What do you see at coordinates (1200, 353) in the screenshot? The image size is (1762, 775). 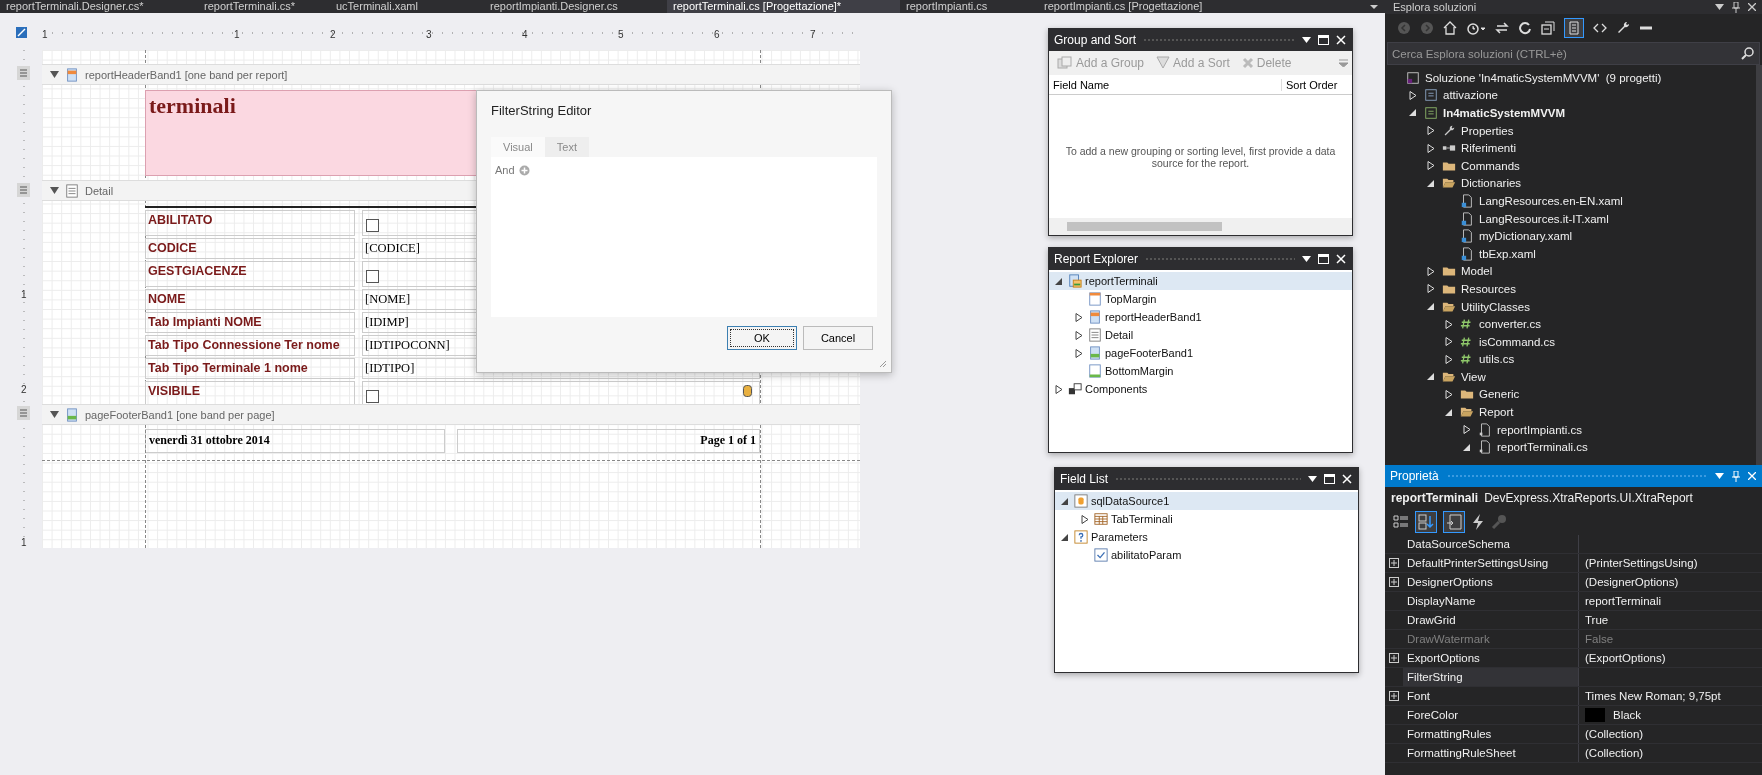 I see `tree-item: pageFooterBand1` at bounding box center [1200, 353].